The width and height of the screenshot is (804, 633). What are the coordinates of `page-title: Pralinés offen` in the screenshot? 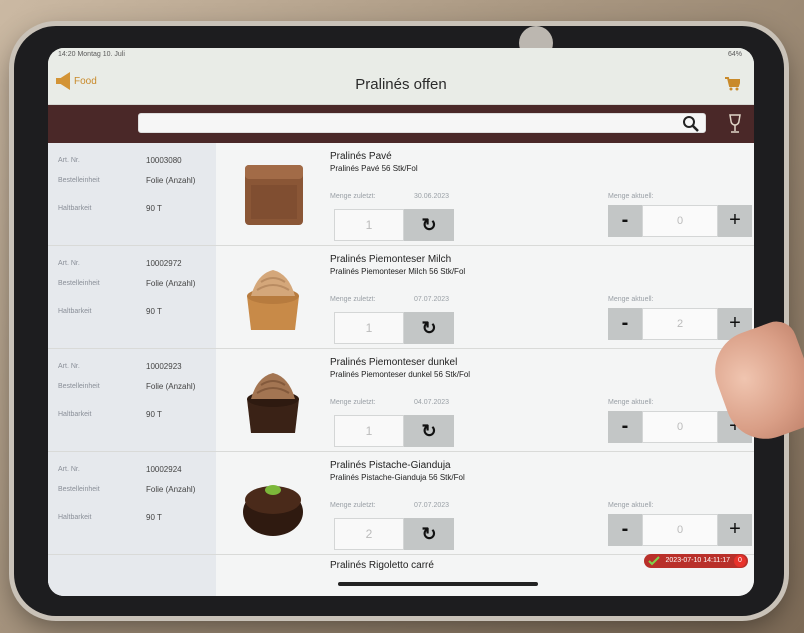 It's located at (401, 84).